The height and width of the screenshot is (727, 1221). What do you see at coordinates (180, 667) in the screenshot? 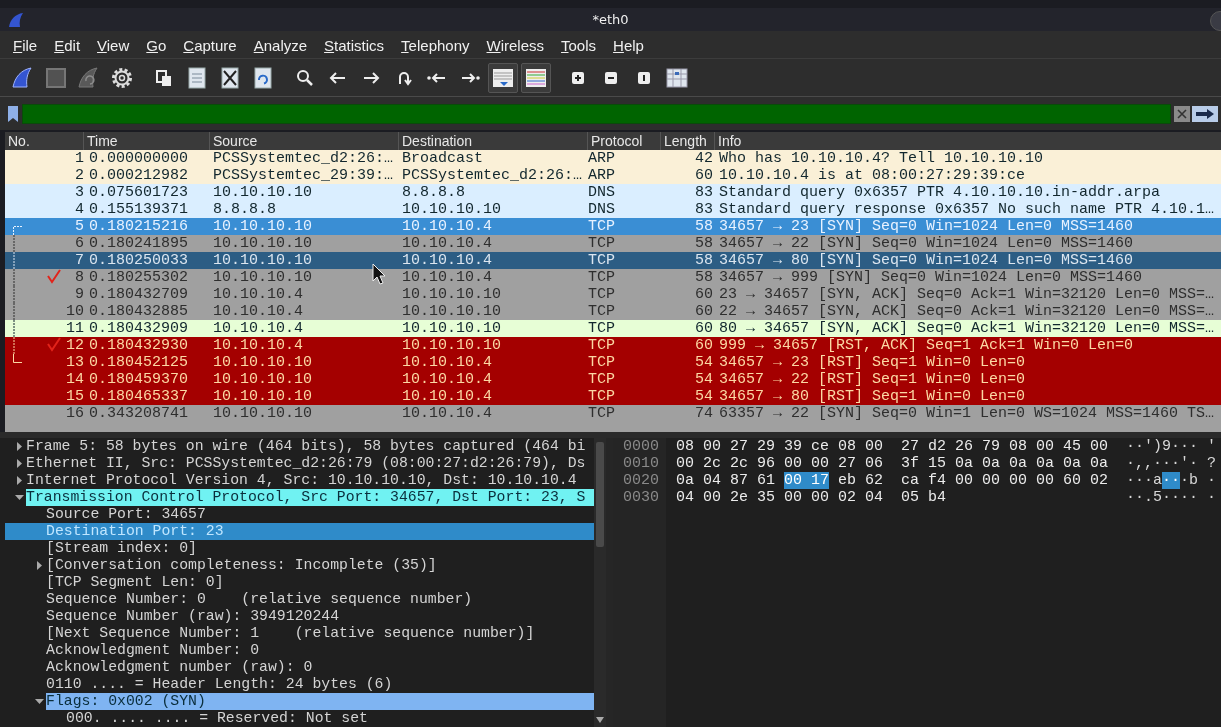
I see `tree-item: Acknowledgment number (raw): 0` at bounding box center [180, 667].